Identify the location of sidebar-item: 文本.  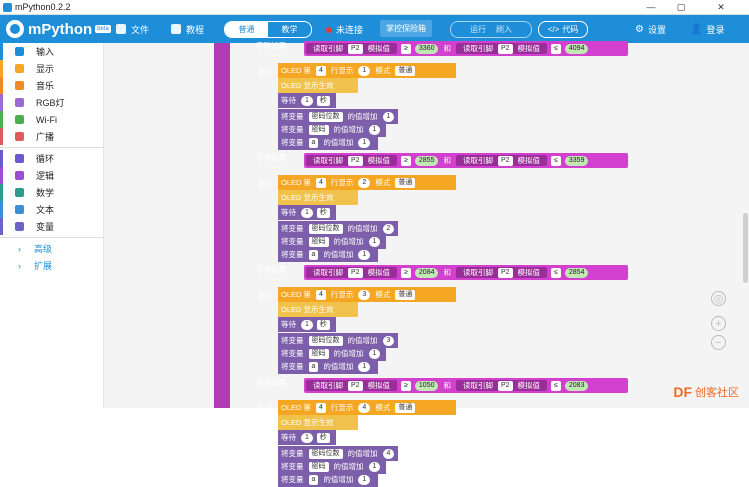
(51, 209).